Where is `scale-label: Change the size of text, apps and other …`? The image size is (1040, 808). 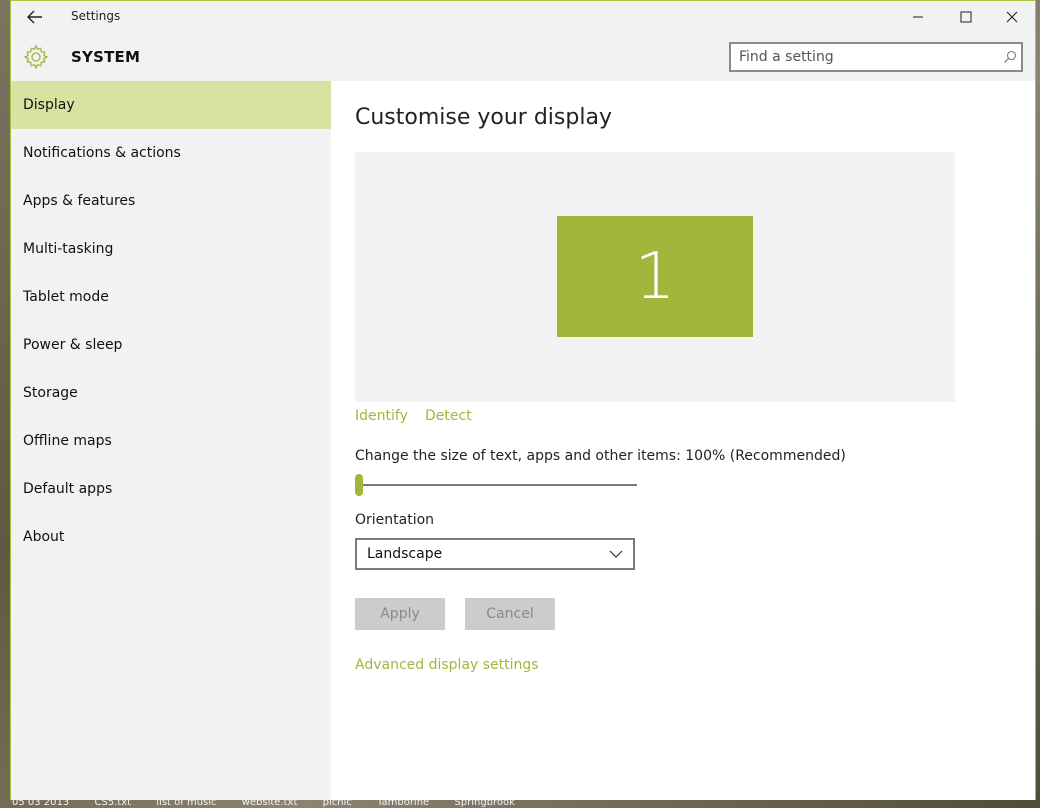 scale-label: Change the size of text, apps and other … is located at coordinates (600, 456).